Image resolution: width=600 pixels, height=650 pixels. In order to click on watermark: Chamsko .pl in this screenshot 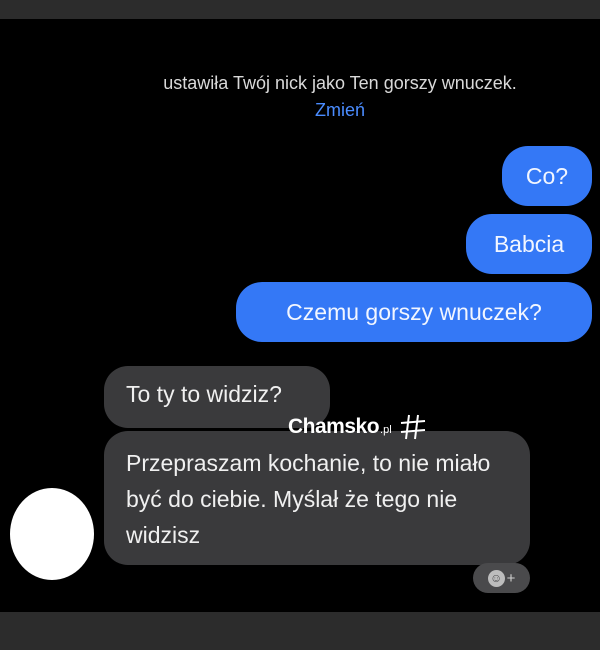, I will do `click(358, 427)`.